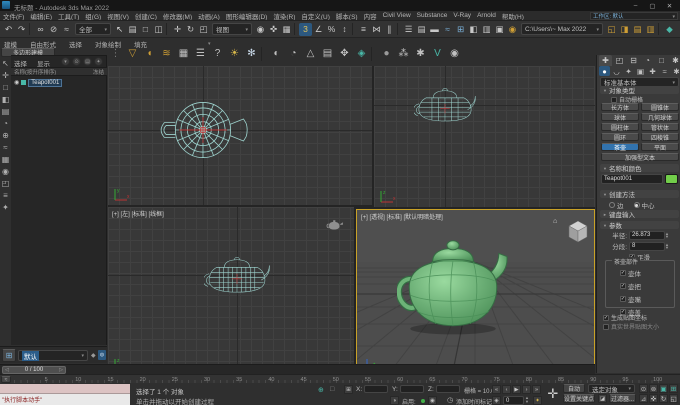  Describe the element at coordinates (499, 29) in the screenshot. I see `rendered-frame-window-icon: ▣` at that location.